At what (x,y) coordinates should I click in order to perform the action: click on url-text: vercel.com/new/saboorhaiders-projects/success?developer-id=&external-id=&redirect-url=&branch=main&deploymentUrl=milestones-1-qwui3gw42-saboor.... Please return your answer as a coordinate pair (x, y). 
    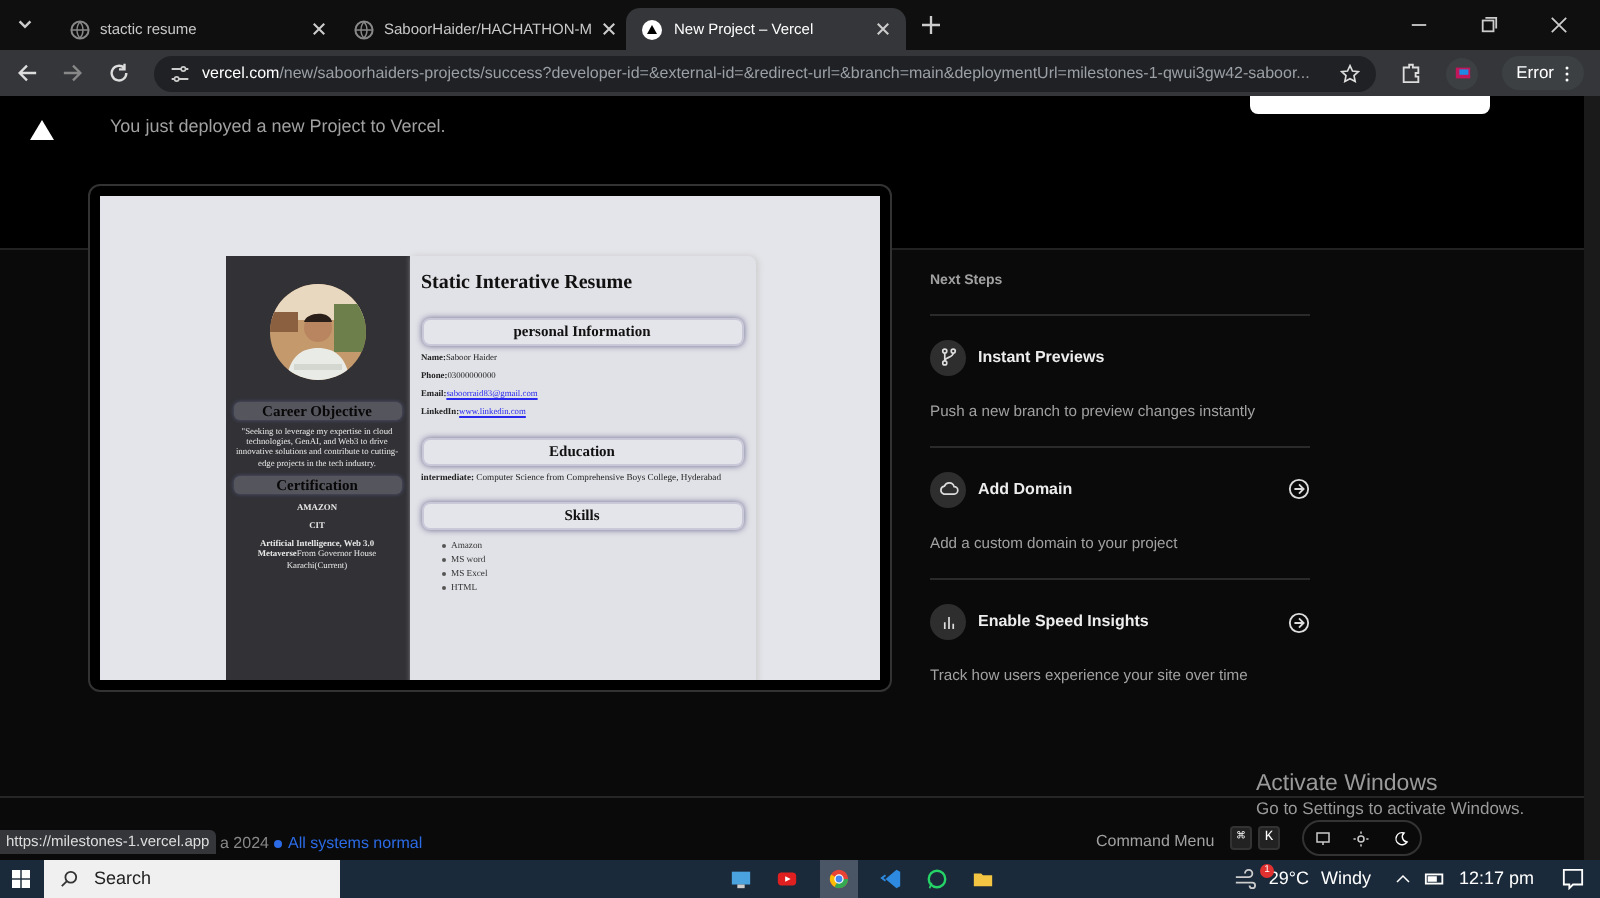
    Looking at the image, I should click on (757, 73).